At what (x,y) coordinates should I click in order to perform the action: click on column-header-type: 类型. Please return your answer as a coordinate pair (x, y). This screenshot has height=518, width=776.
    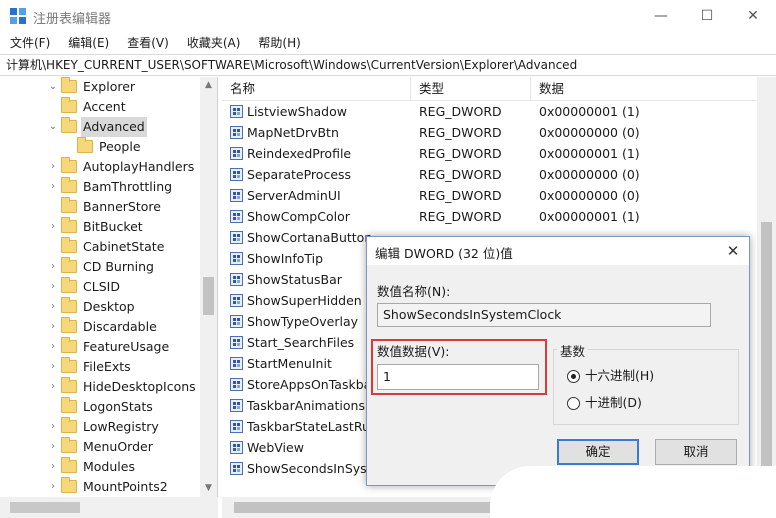
    Looking at the image, I should click on (427, 89).